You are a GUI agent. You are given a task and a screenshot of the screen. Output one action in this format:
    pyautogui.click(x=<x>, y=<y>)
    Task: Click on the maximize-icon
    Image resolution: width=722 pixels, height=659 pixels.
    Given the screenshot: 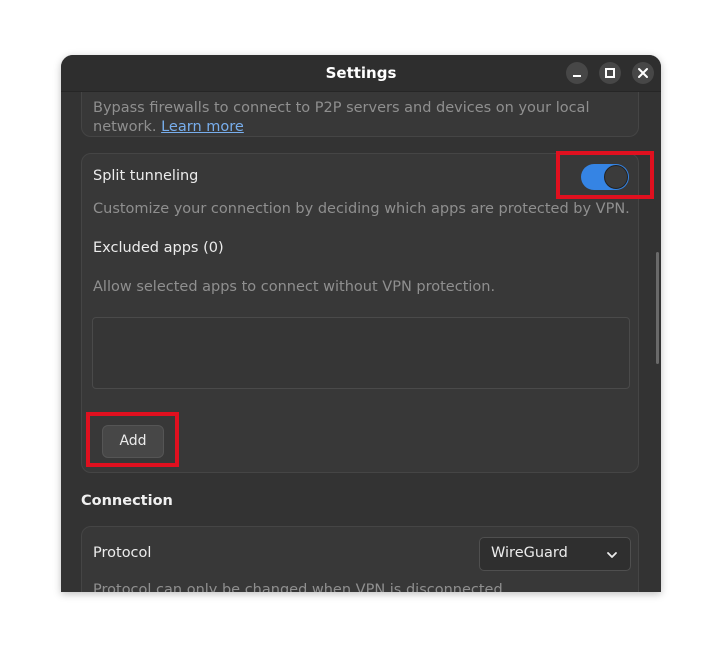 What is the action you would take?
    pyautogui.click(x=610, y=73)
    